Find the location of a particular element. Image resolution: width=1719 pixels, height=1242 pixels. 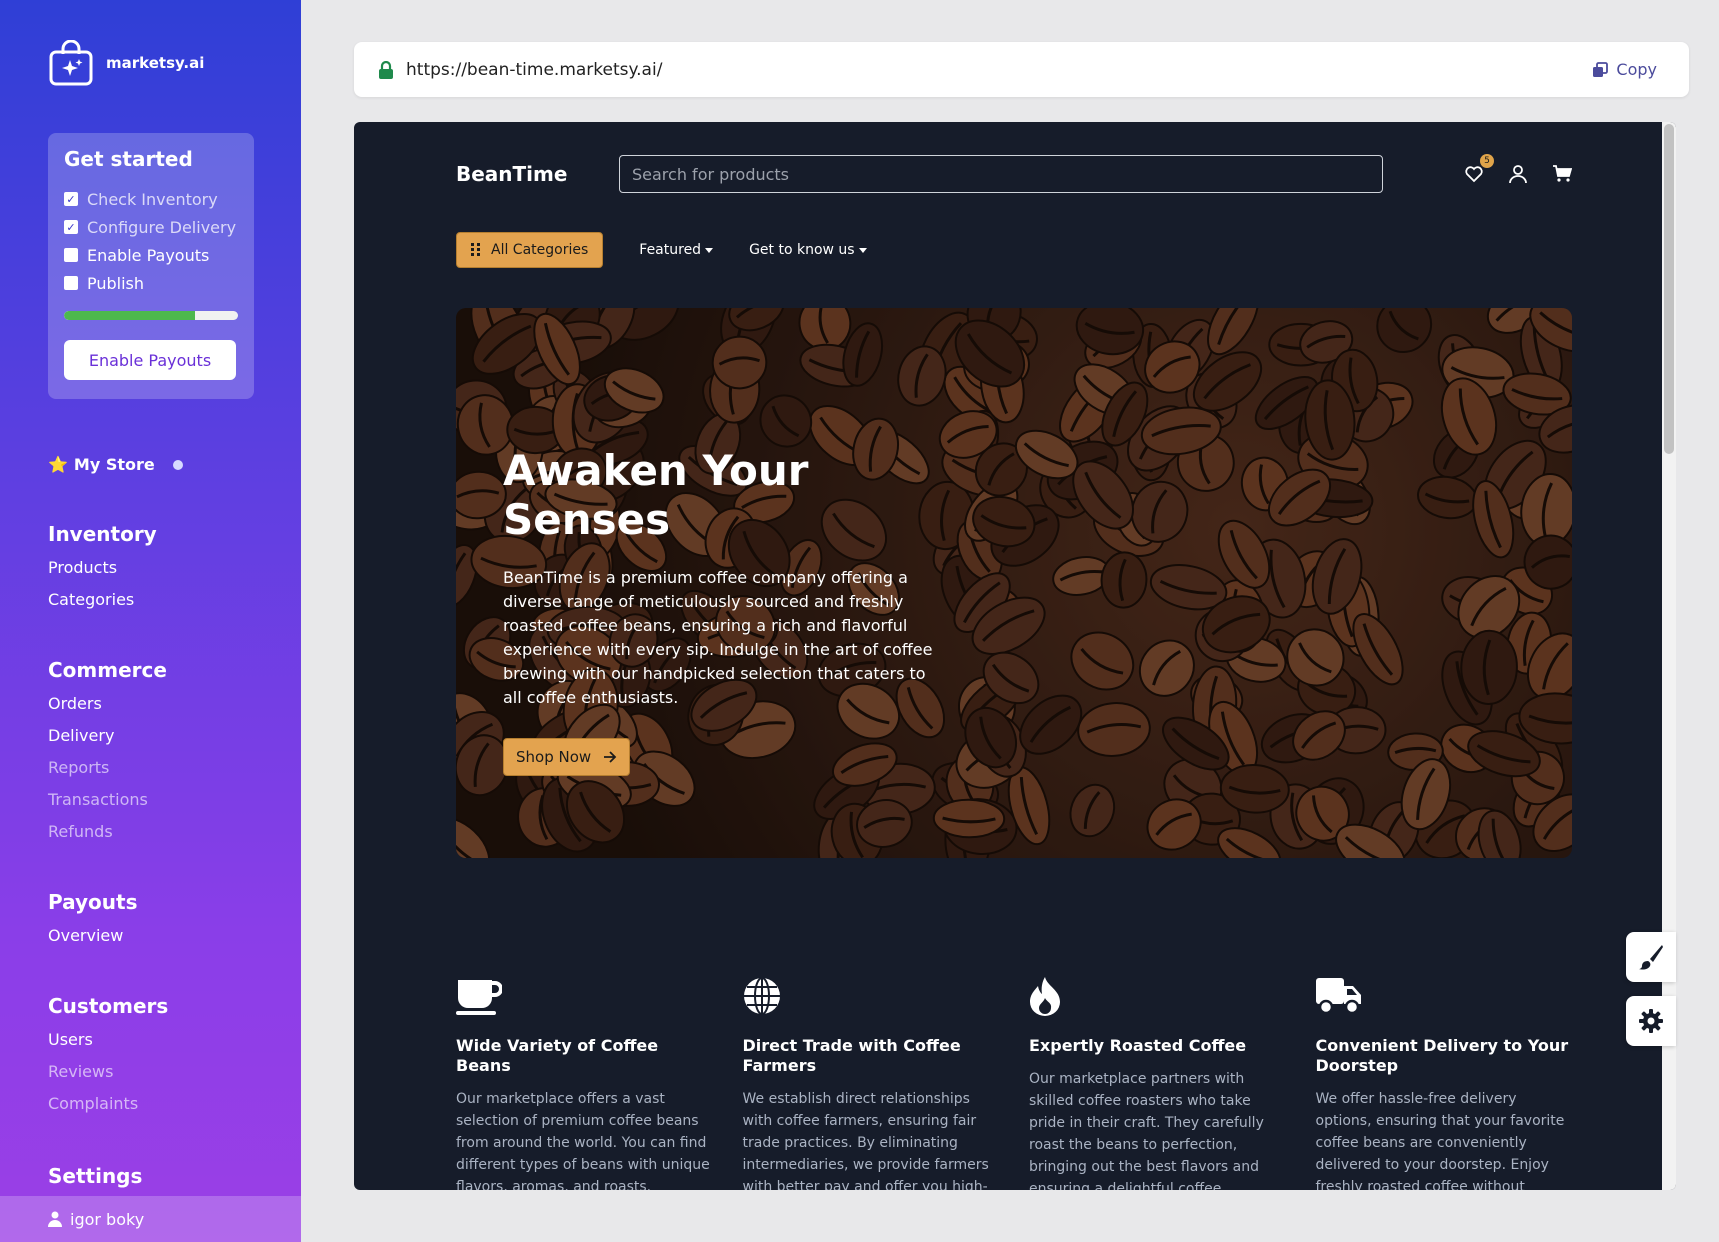

store-url-bar: https://bean-time.marketsy.ai/ Copy is located at coordinates (1021, 69).